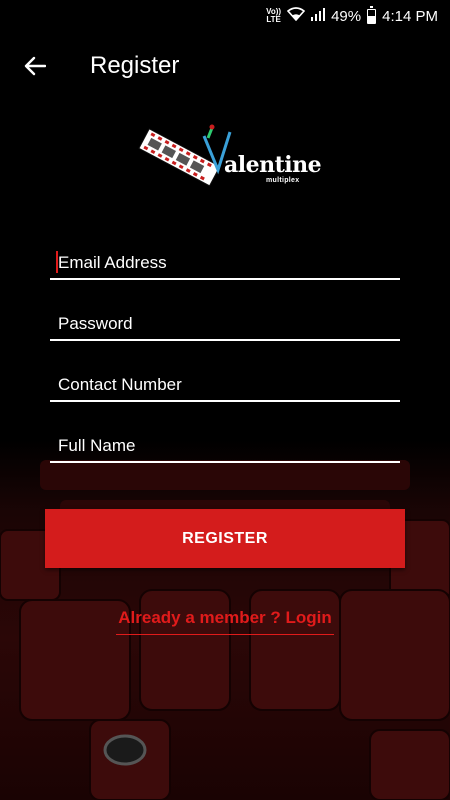 The height and width of the screenshot is (800, 450). I want to click on status-bar: Vo)) LTE 49% 4:14 PM, so click(225, 16).